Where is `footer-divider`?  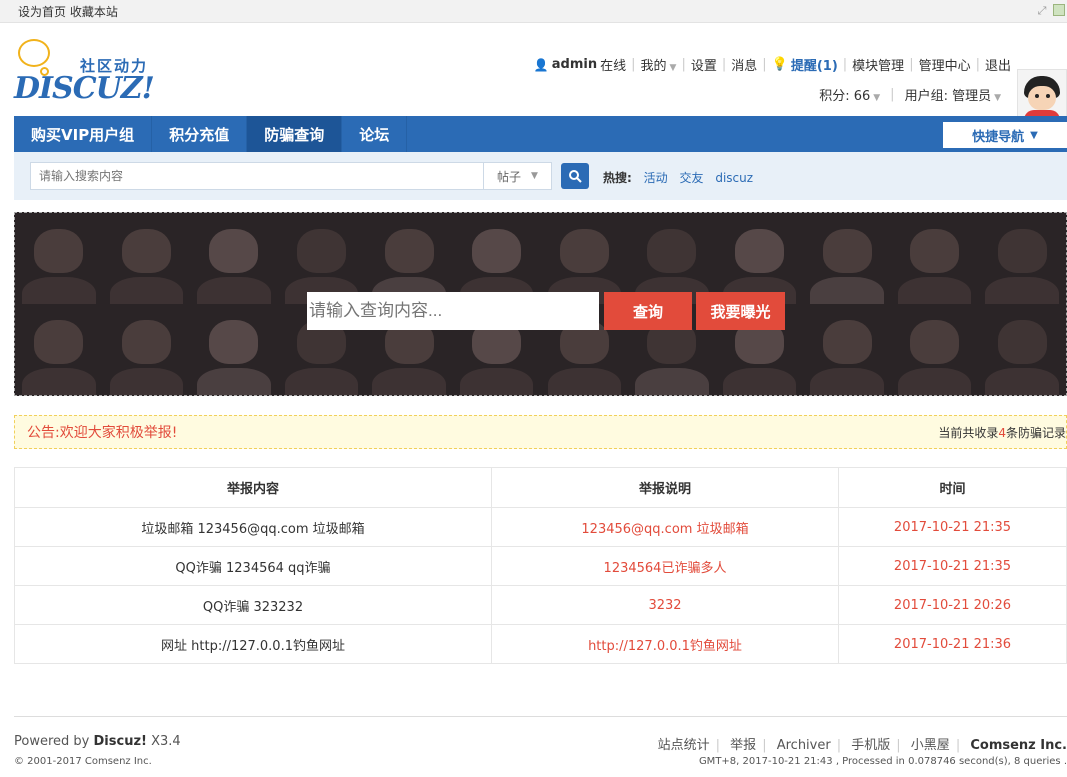 footer-divider is located at coordinates (540, 716).